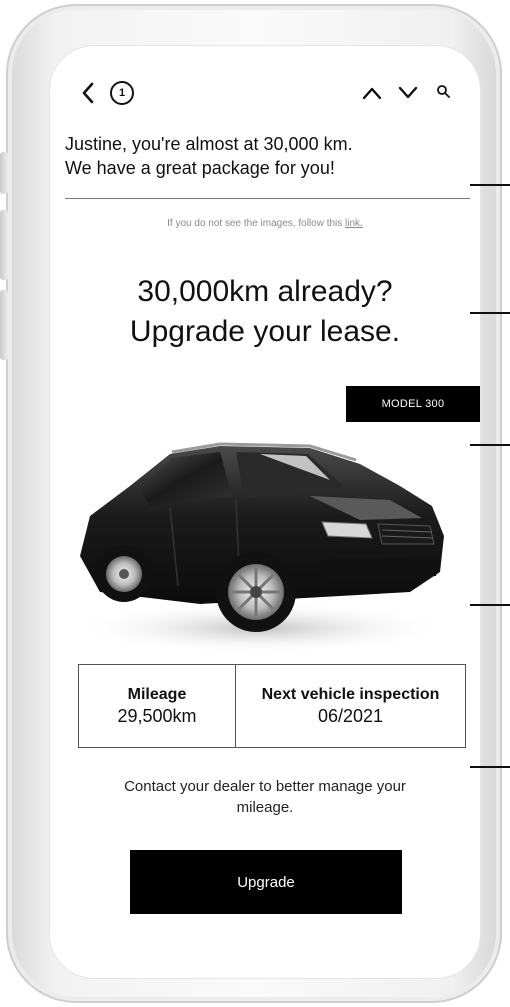 This screenshot has height=1007, width=510. What do you see at coordinates (122, 93) in the screenshot?
I see `message-count-badge: 1` at bounding box center [122, 93].